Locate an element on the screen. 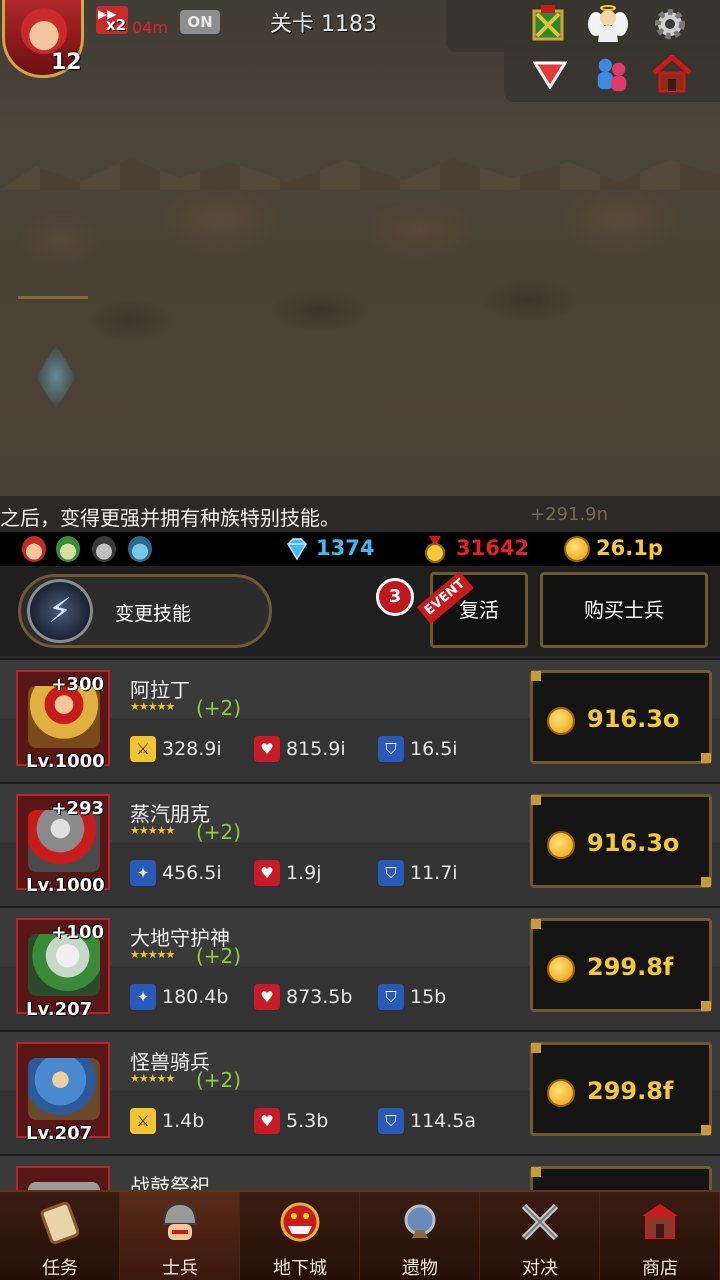  speed-boost-time: 04m is located at coordinates (150, 27).